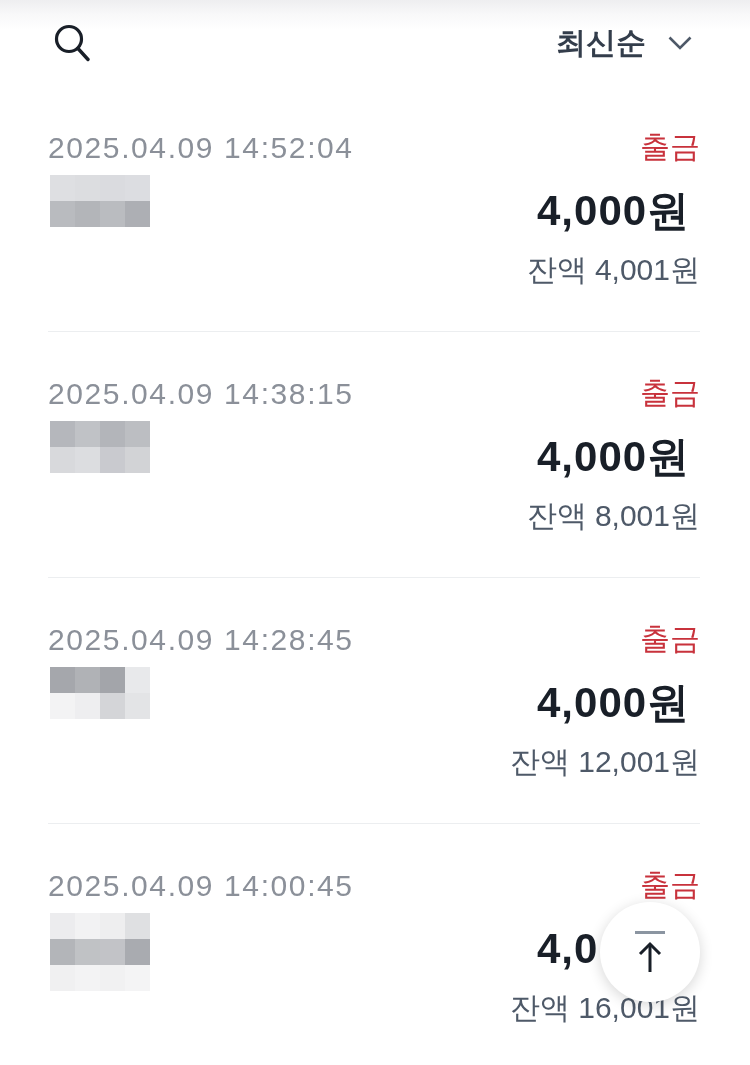  Describe the element at coordinates (604, 1008) in the screenshot. I see `balance-text: 잔액 16,001원` at that location.